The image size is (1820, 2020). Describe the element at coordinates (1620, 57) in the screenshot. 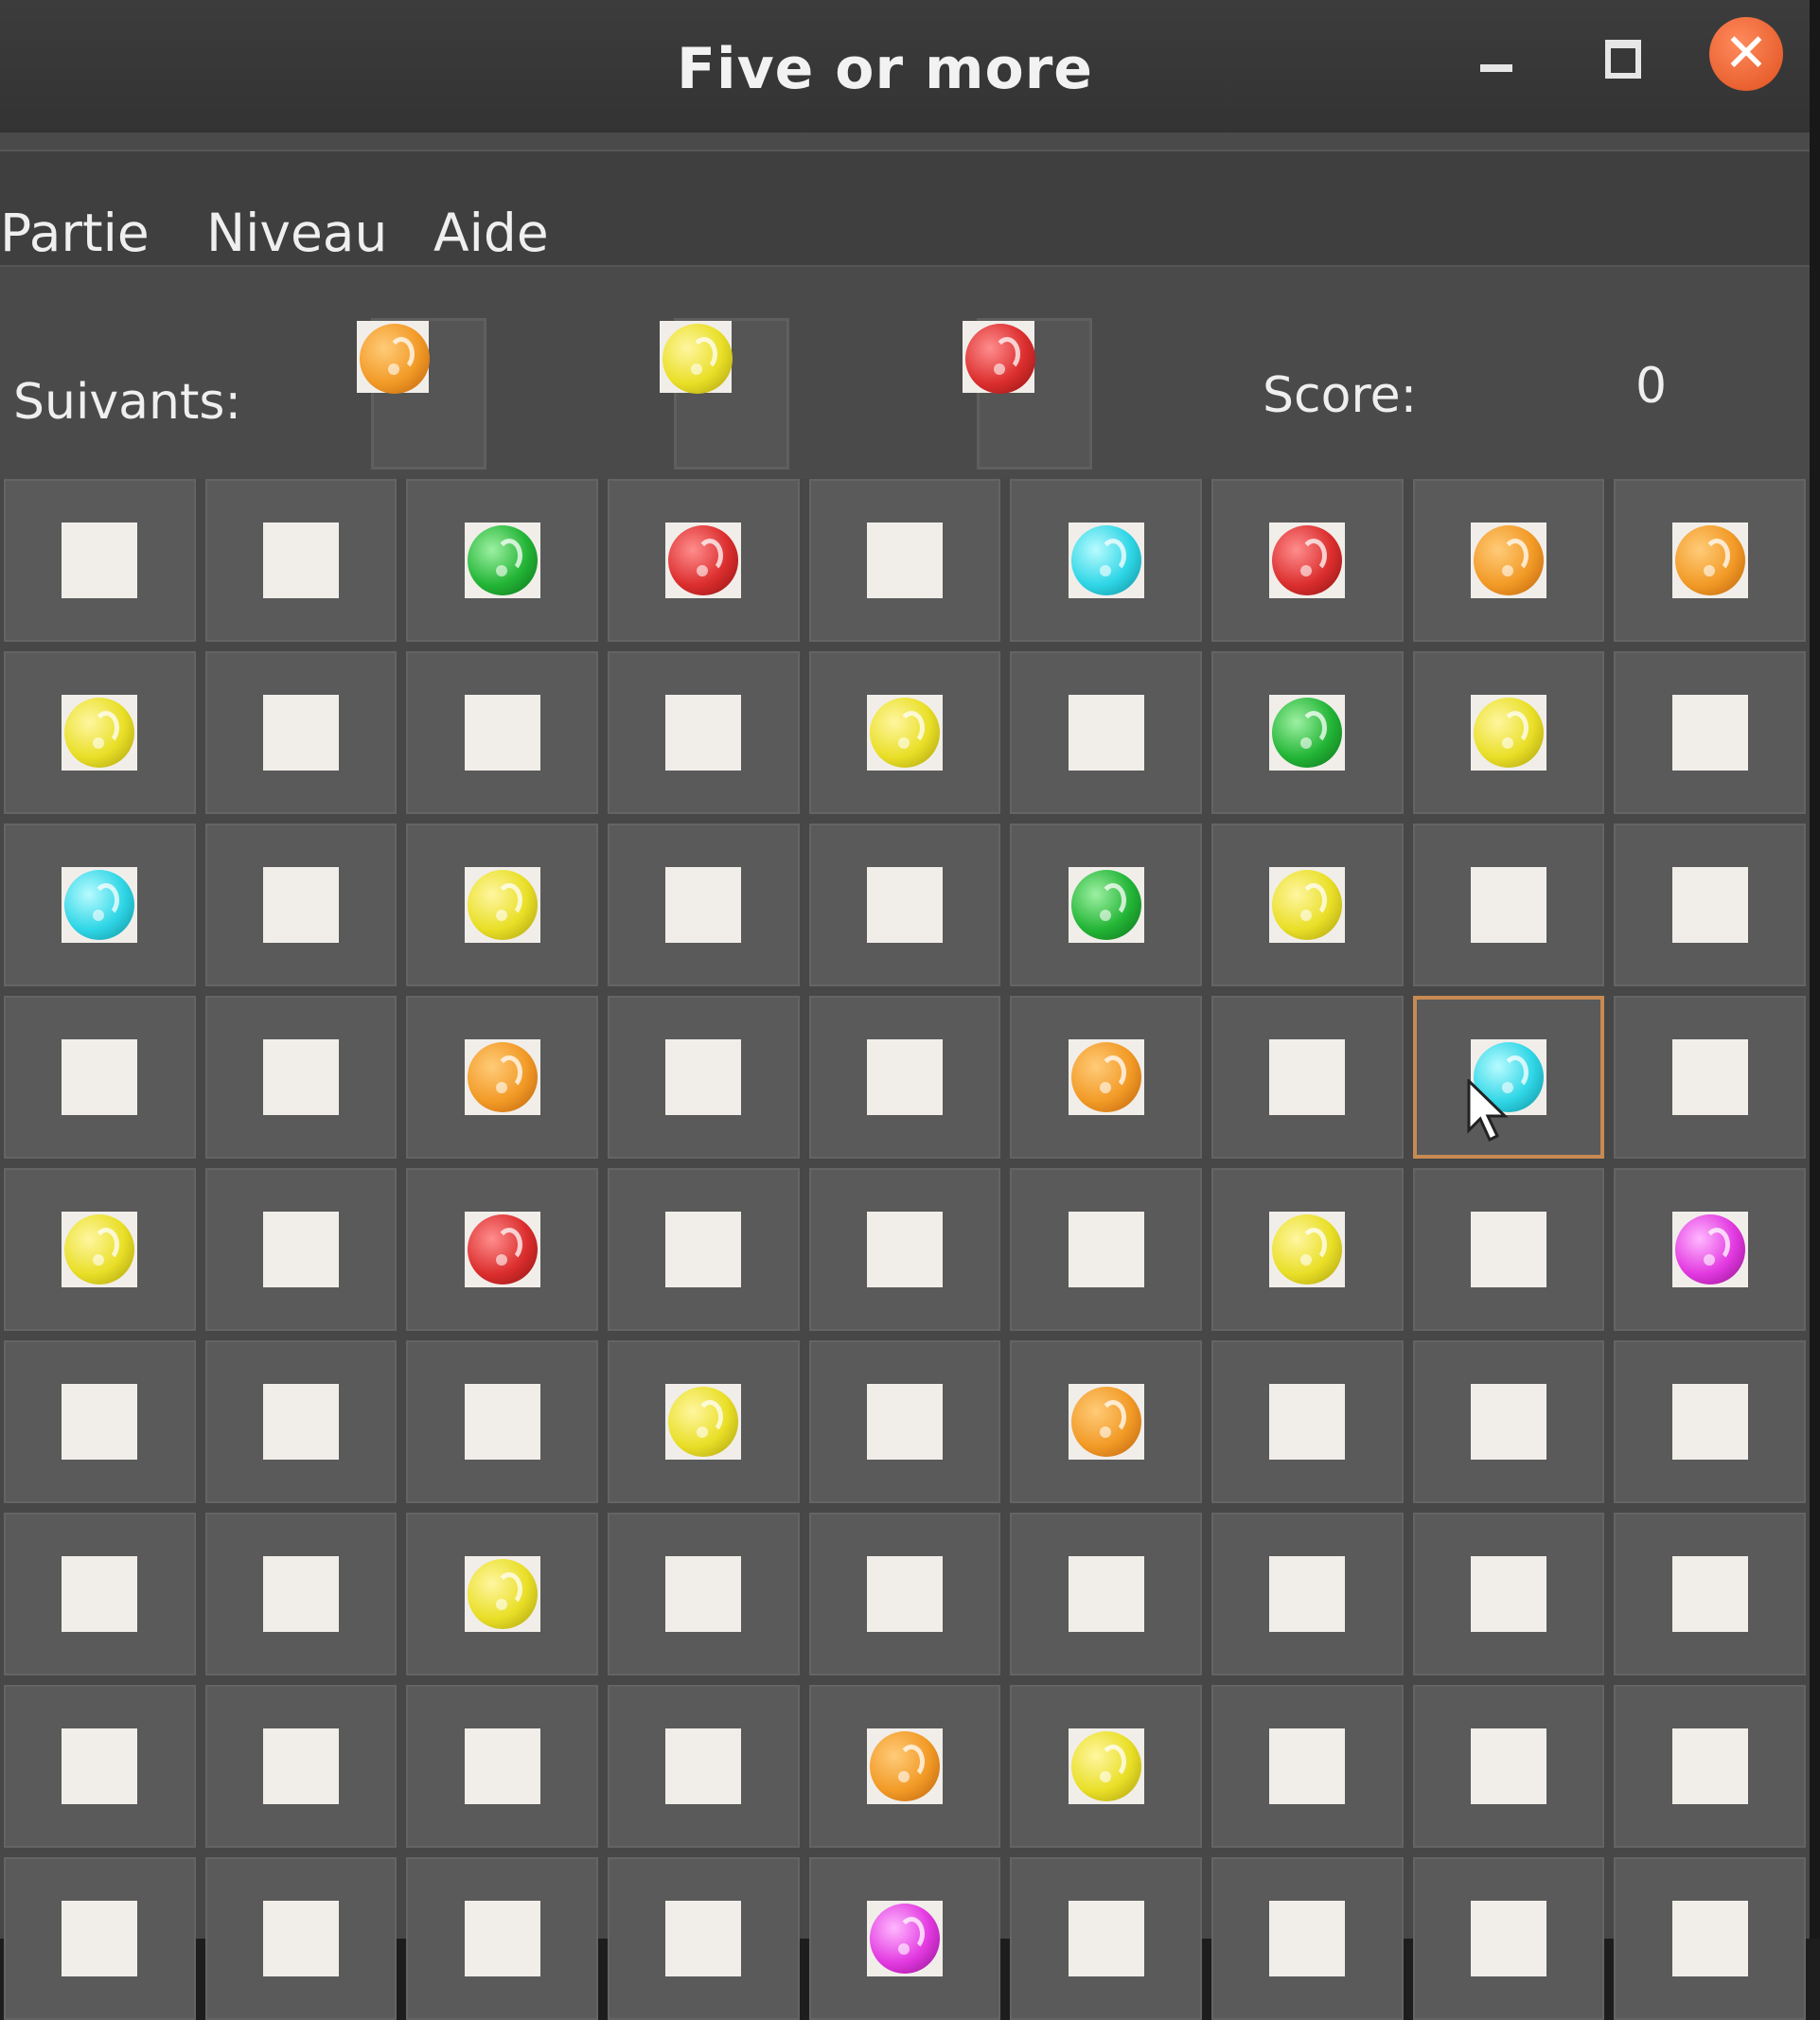

I see `maximize-button` at that location.